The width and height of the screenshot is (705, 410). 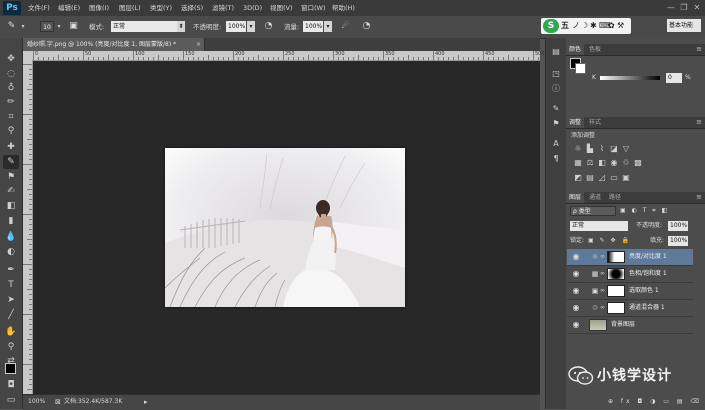 I want to click on dodge-tool-icon: ◐, so click(x=11, y=252).